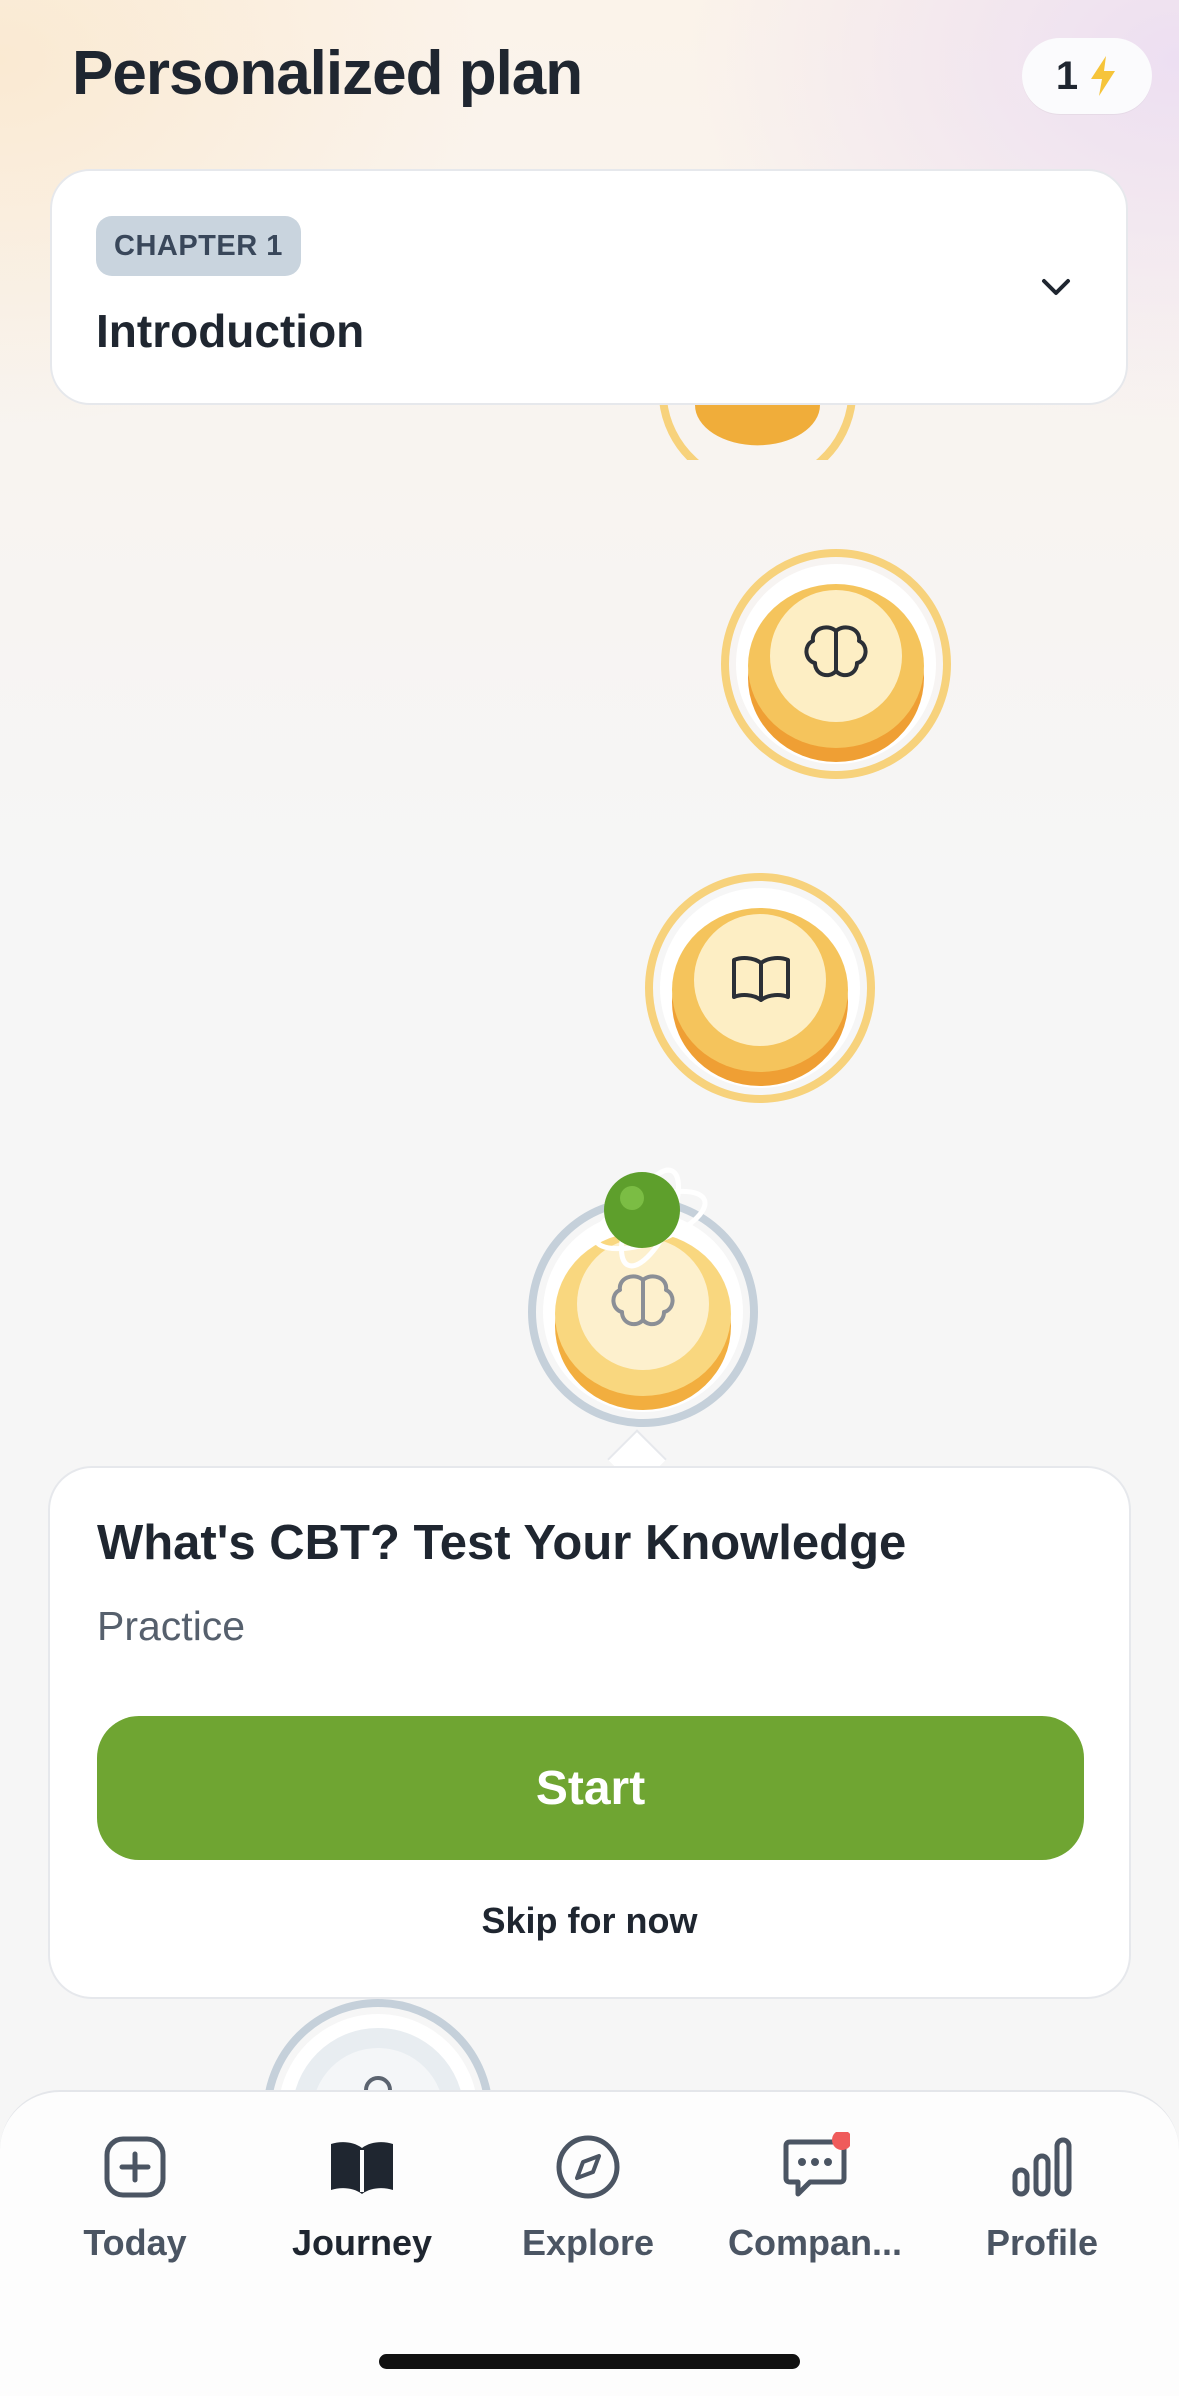 Image resolution: width=1179 pixels, height=2396 pixels. Describe the element at coordinates (1042, 2207) in the screenshot. I see `tab-profile: Profile` at that location.